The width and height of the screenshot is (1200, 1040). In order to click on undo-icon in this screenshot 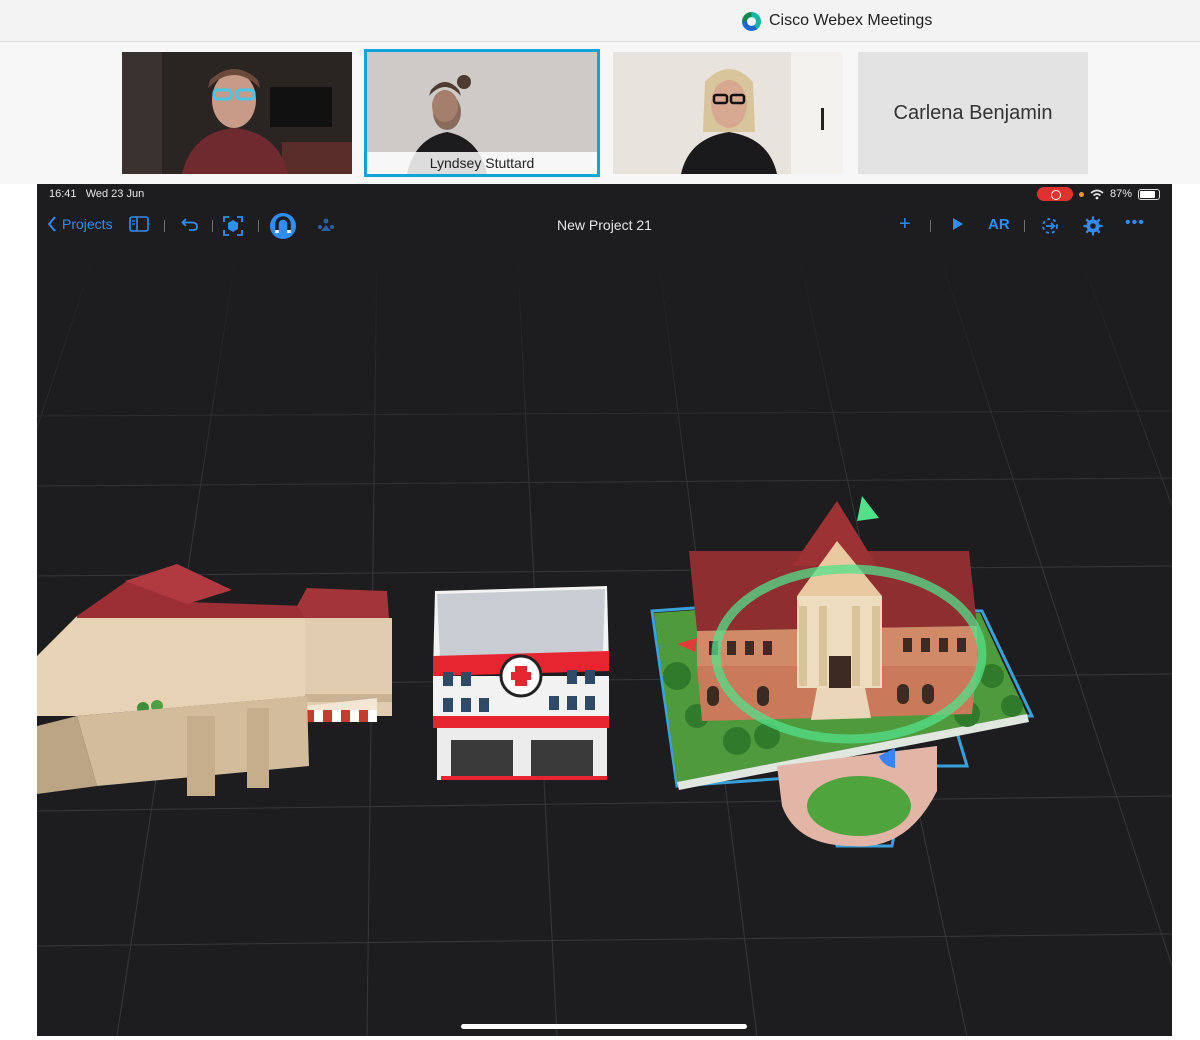, I will do `click(189, 224)`.